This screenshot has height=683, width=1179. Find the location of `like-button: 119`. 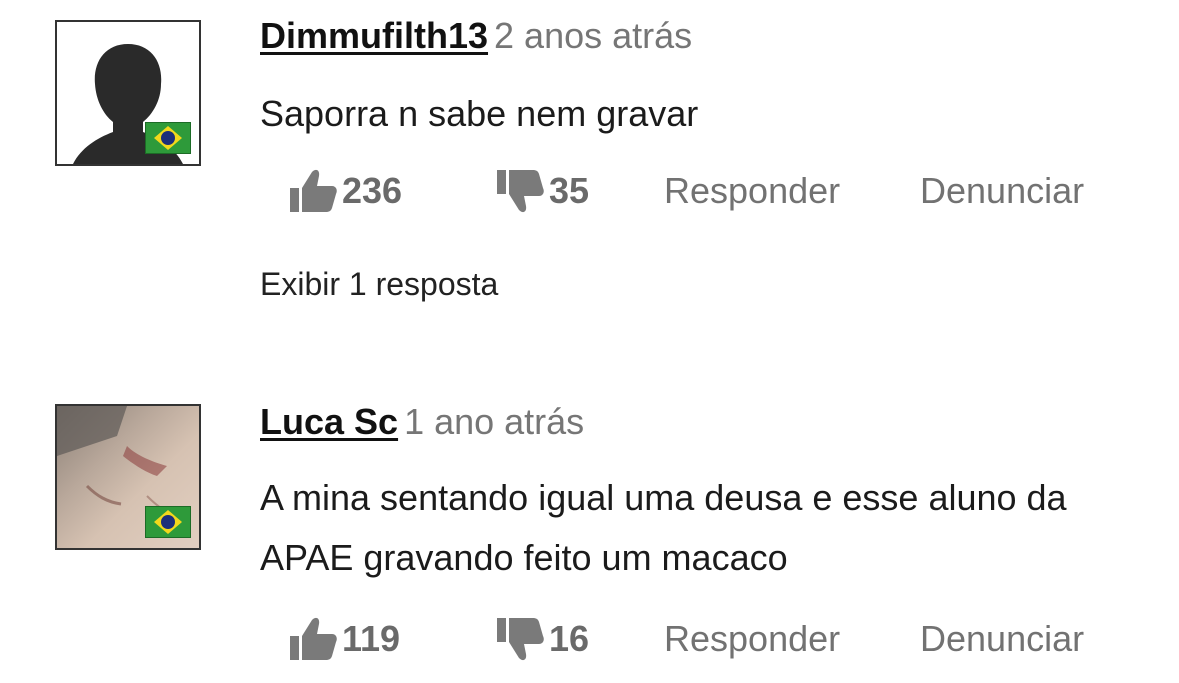

like-button: 119 is located at coordinates (344, 639).